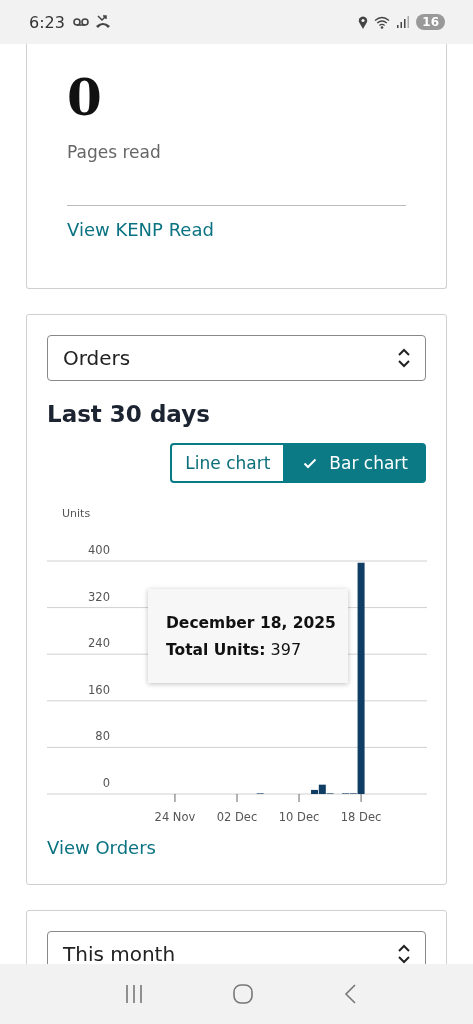 This screenshot has width=473, height=1024. What do you see at coordinates (236, 358) in the screenshot?
I see `metric-dropdown: Orders` at bounding box center [236, 358].